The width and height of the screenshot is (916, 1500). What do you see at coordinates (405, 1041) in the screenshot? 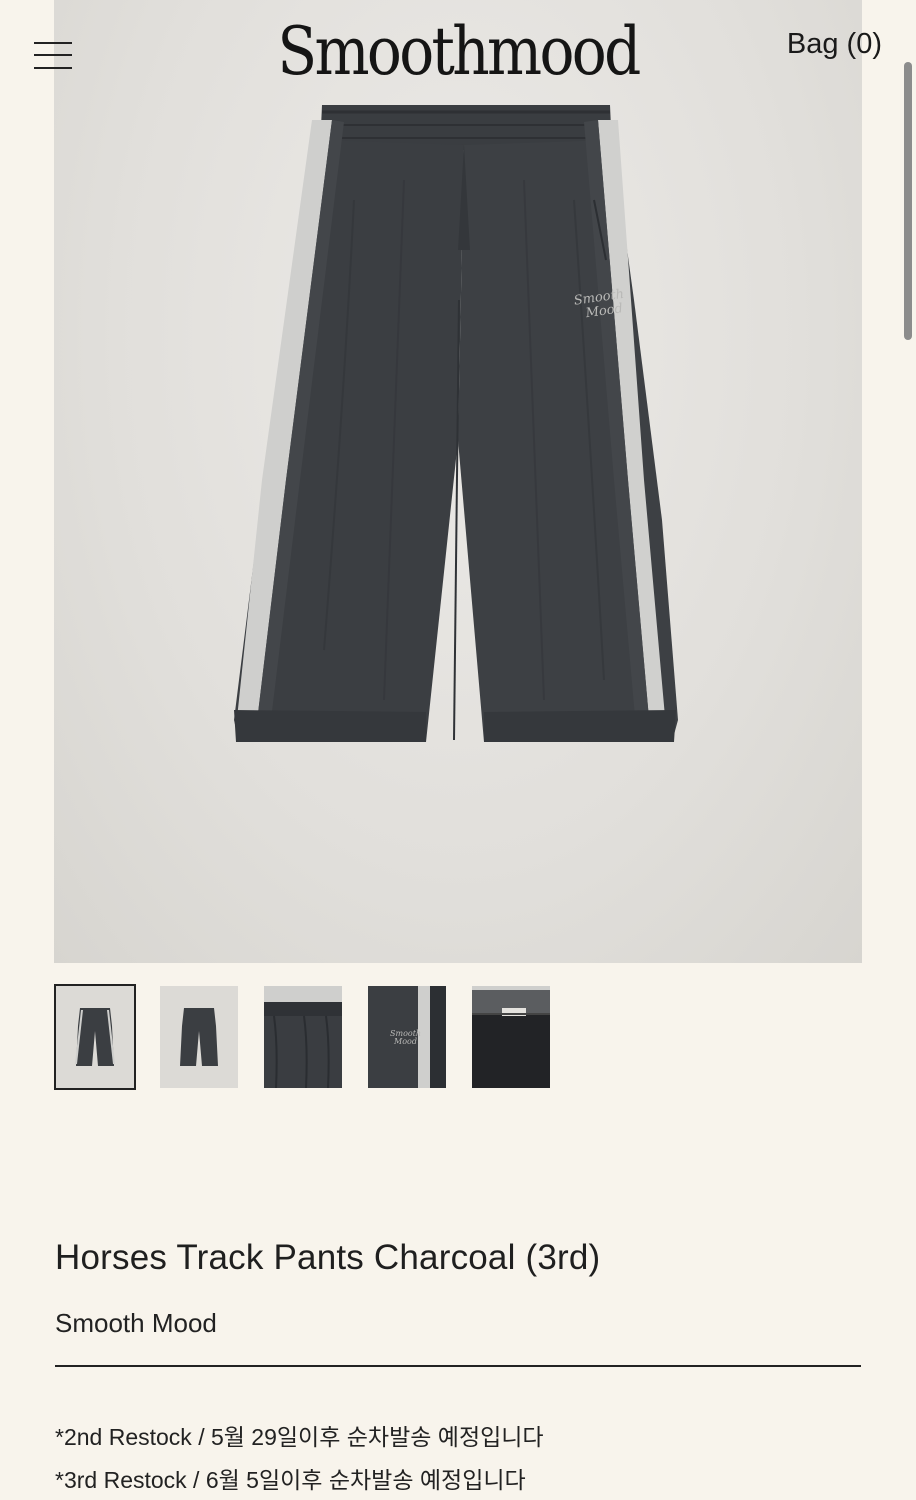
I see `svg-text: Mood` at bounding box center [405, 1041].